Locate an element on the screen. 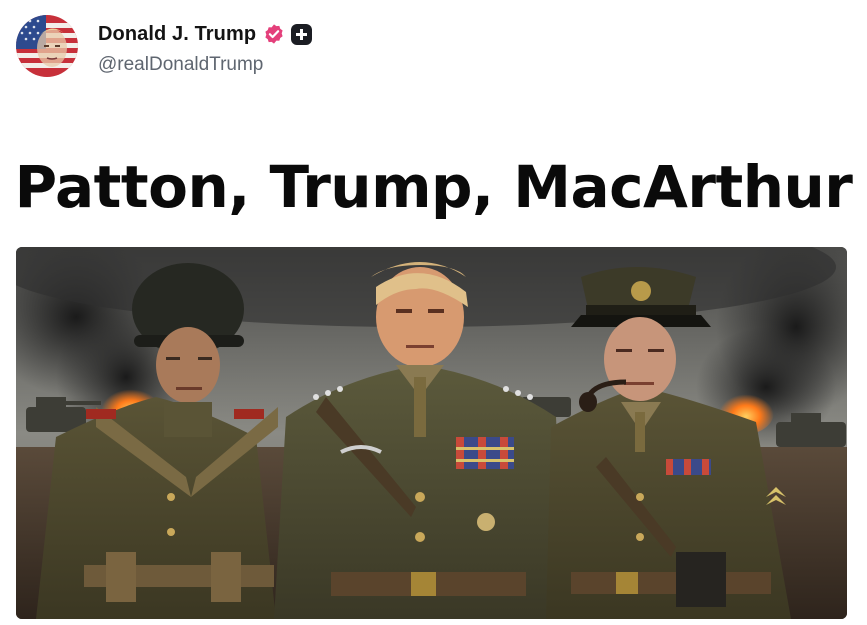 The image size is (867, 625). post-headline: Patton, Trump, MacArthur is located at coordinates (433, 187).